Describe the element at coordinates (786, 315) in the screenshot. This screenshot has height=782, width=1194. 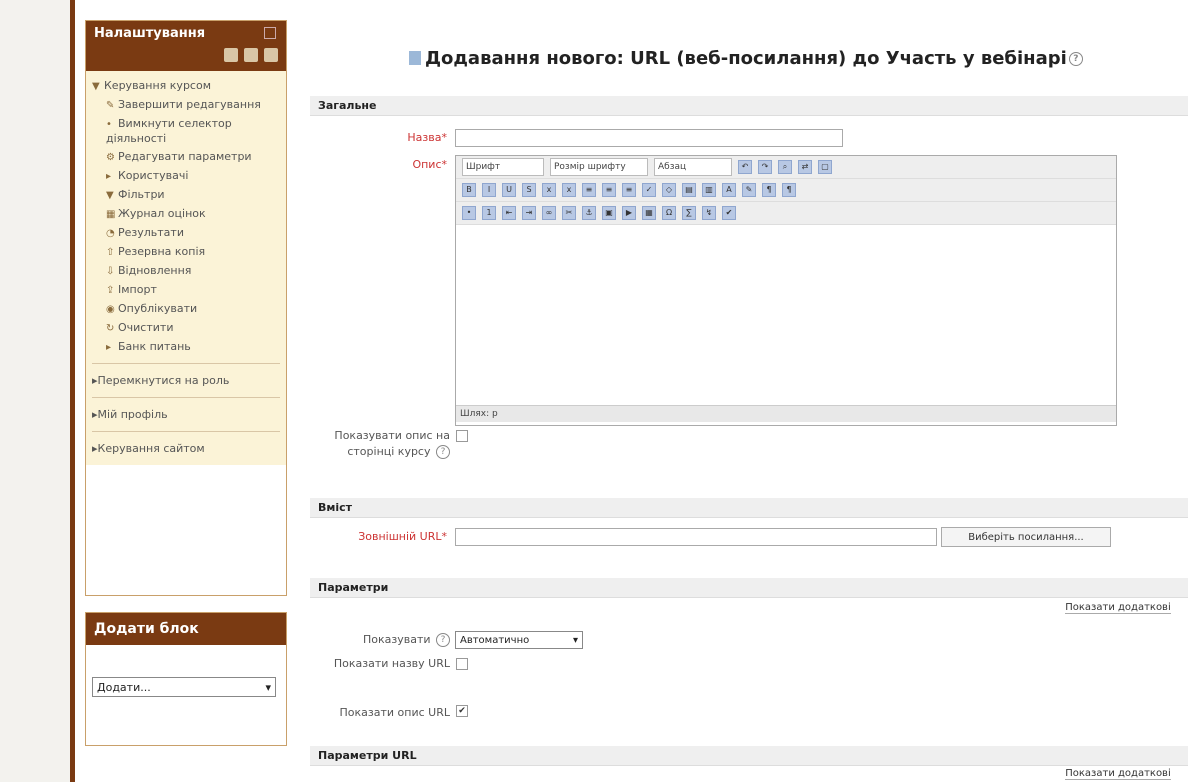
I see `editor-textarea` at that location.